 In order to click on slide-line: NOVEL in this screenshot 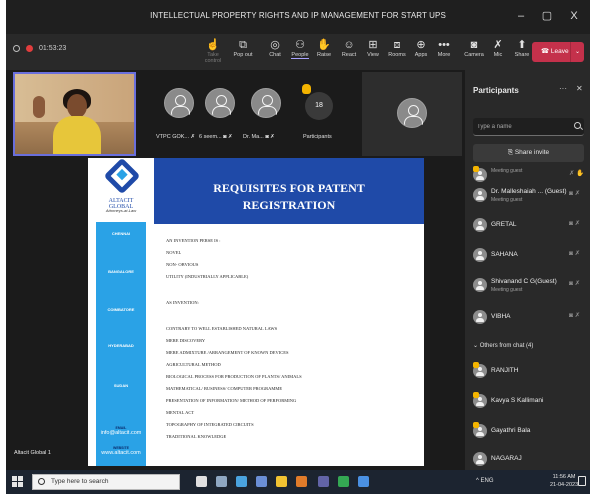, I will do `click(174, 252)`.